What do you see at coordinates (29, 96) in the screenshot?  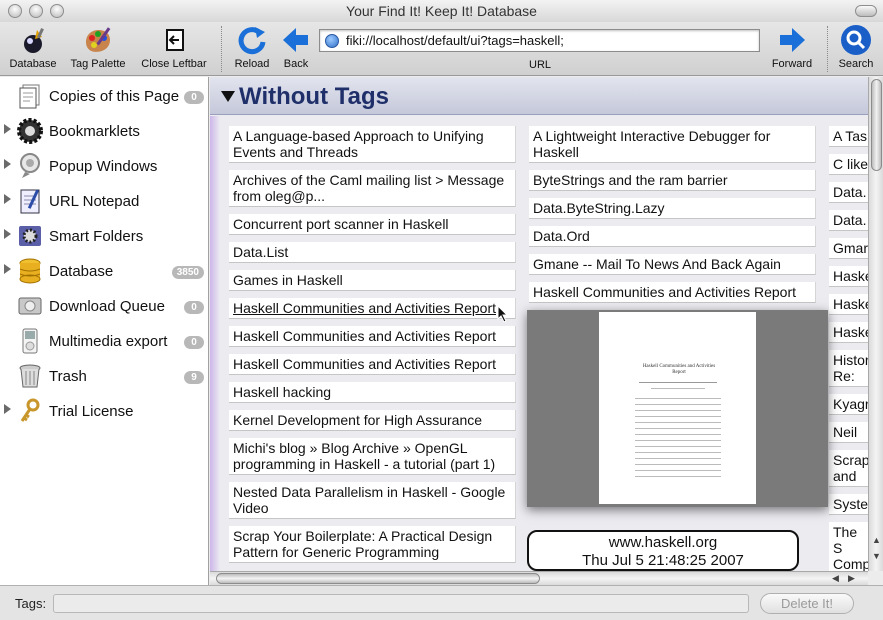 I see `copies-icon` at bounding box center [29, 96].